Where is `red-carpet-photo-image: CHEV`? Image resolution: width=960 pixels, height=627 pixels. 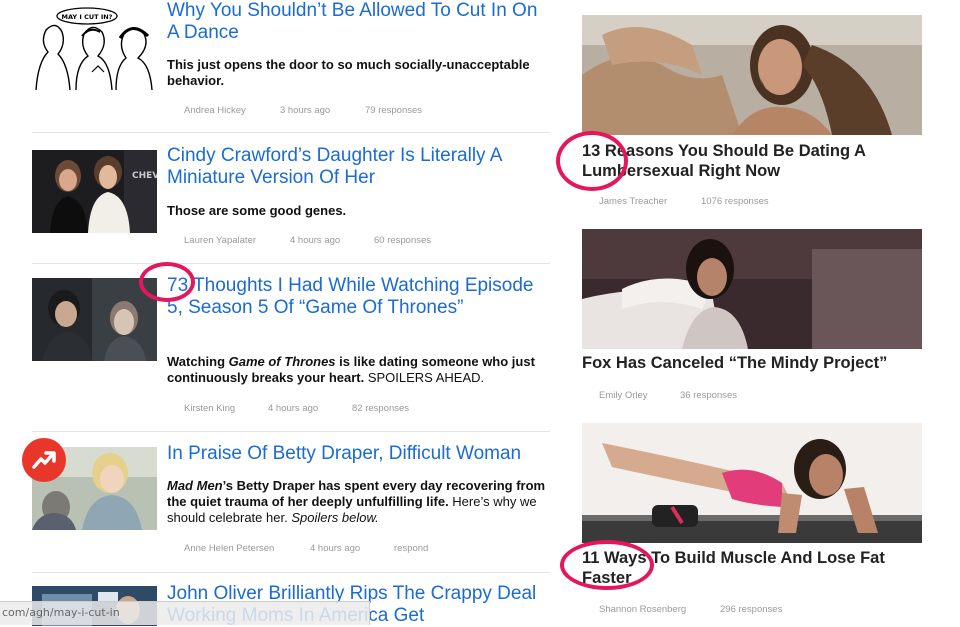 red-carpet-photo-image: CHEV is located at coordinates (94, 191).